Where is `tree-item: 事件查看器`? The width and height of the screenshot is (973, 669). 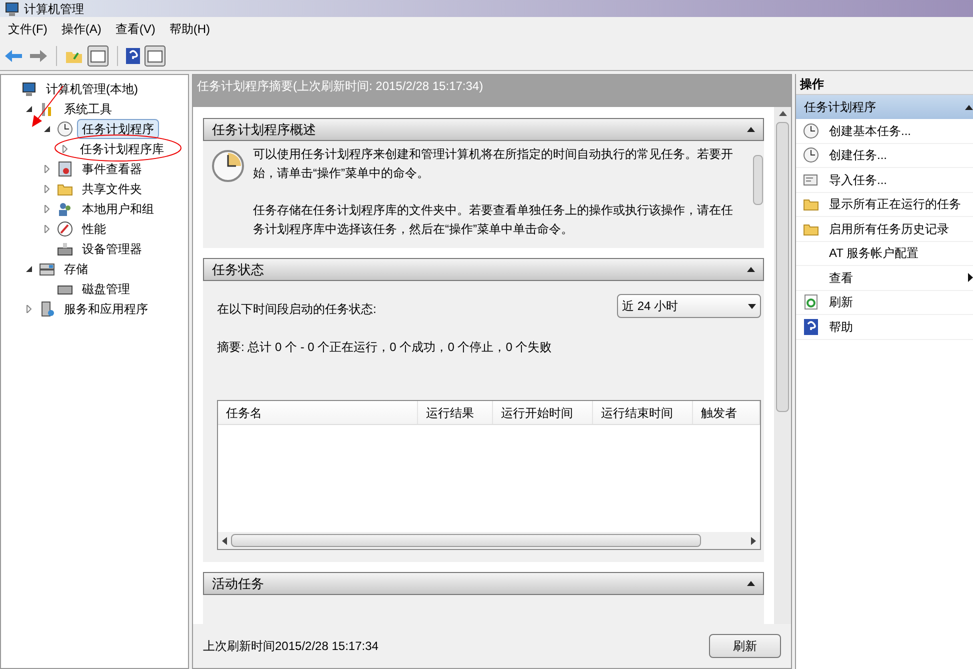 tree-item: 事件查看器 is located at coordinates (112, 169).